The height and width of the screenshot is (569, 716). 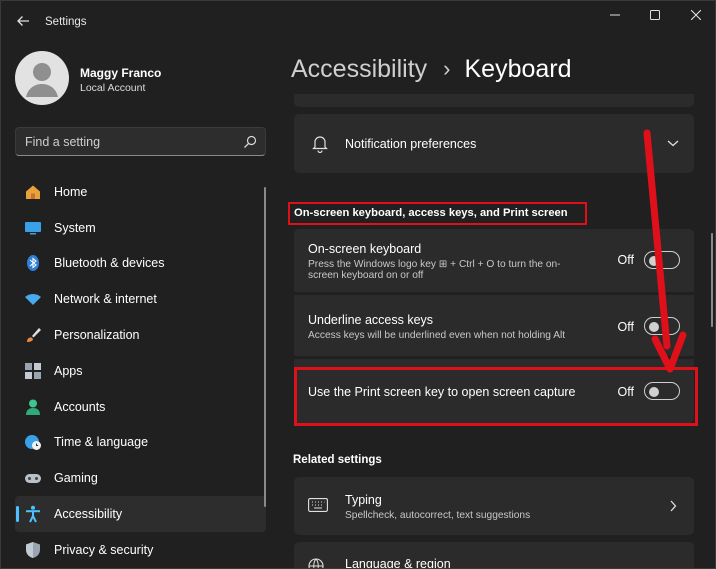 What do you see at coordinates (337, 460) in the screenshot?
I see `section-heading-related: Related settings` at bounding box center [337, 460].